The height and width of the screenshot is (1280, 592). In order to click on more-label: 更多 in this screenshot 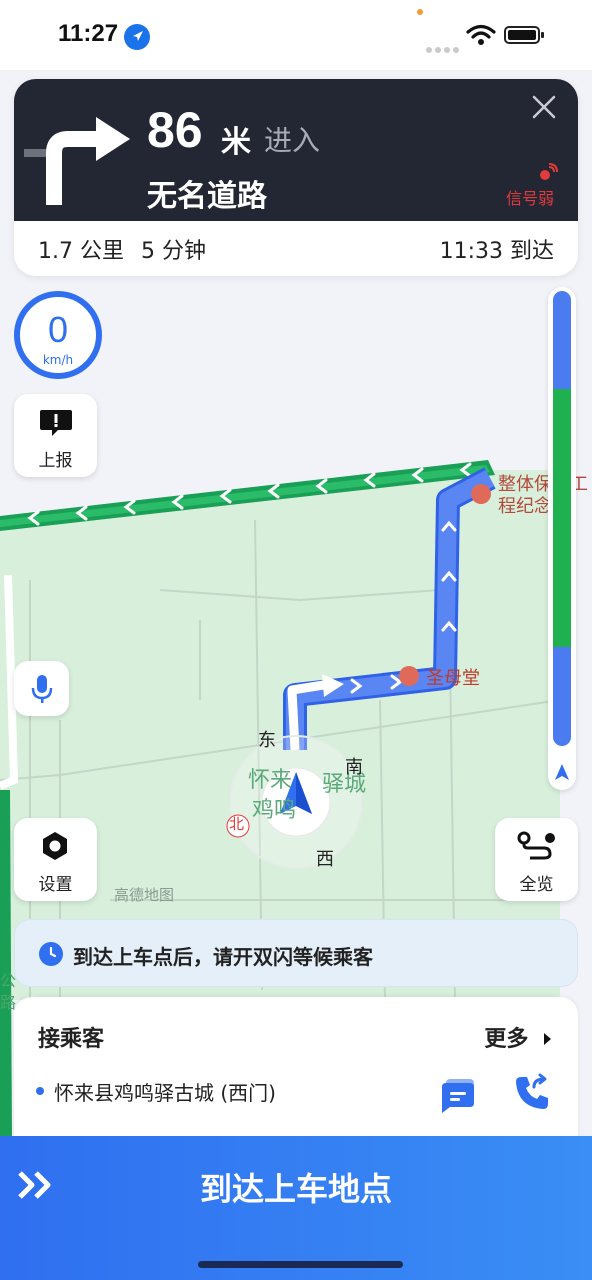, I will do `click(506, 1039)`.